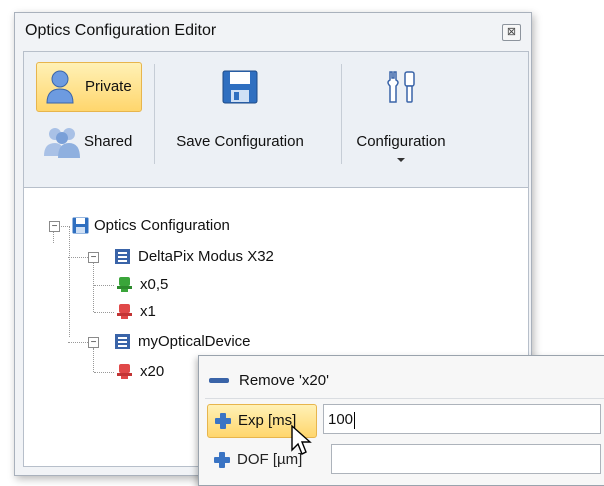 Image resolution: width=604 pixels, height=486 pixels. I want to click on configuration-dropdown-button: Configuration, so click(401, 117).